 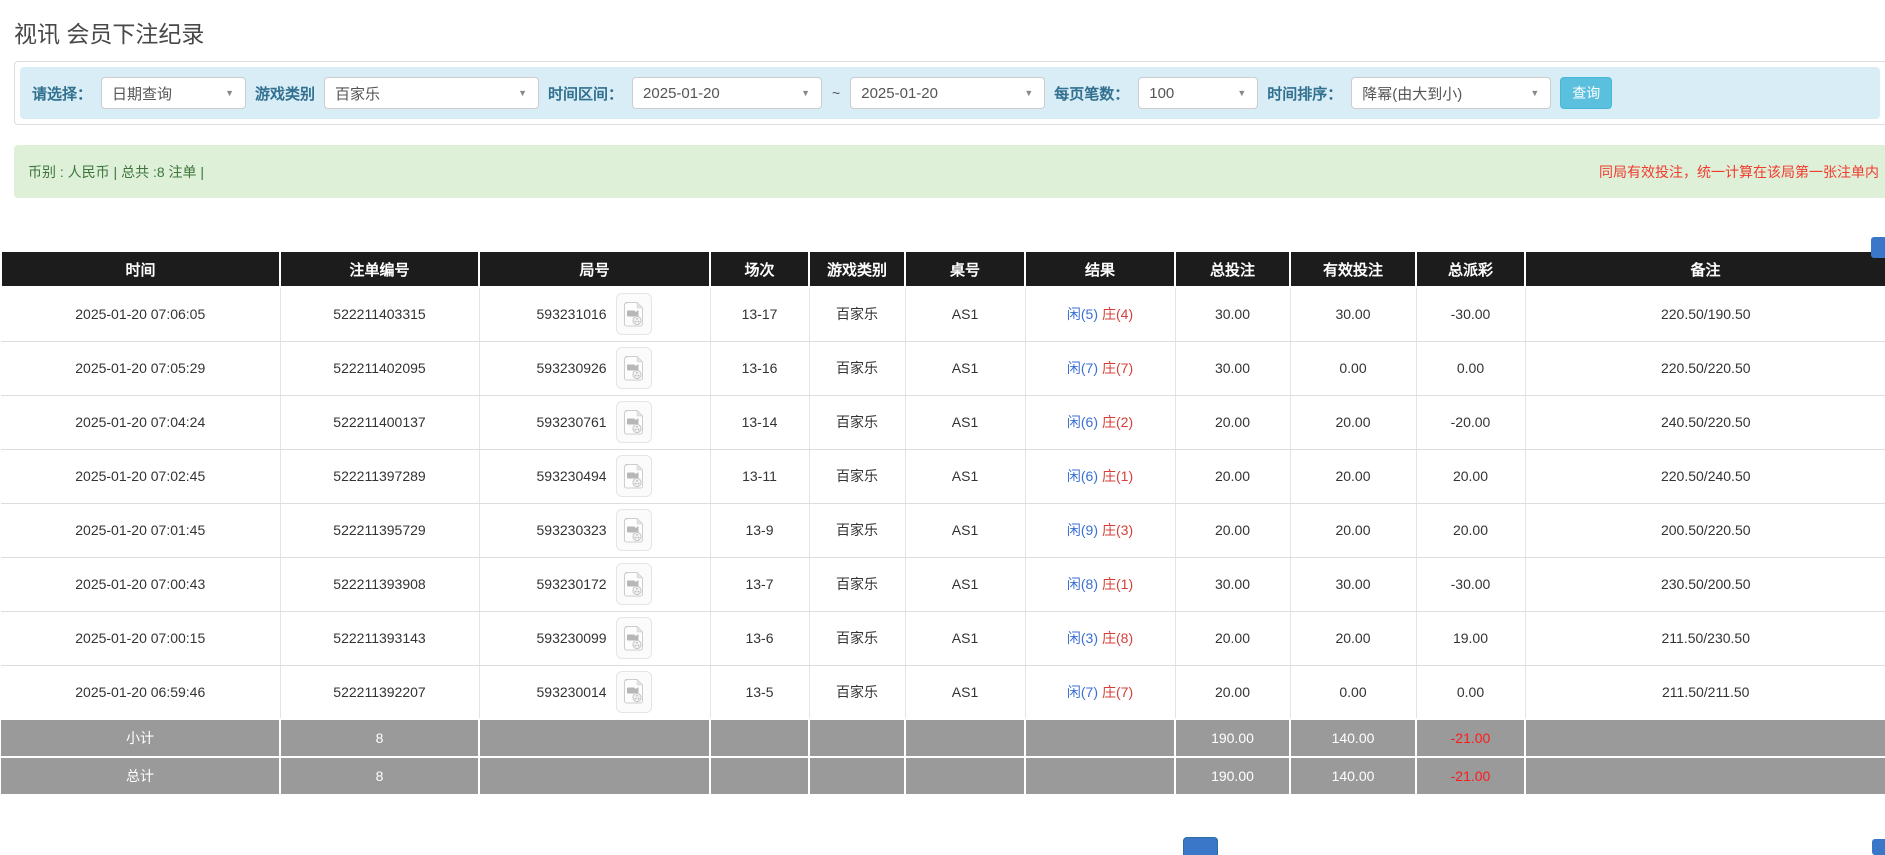 I want to click on column-header: 桌号, so click(x=965, y=269).